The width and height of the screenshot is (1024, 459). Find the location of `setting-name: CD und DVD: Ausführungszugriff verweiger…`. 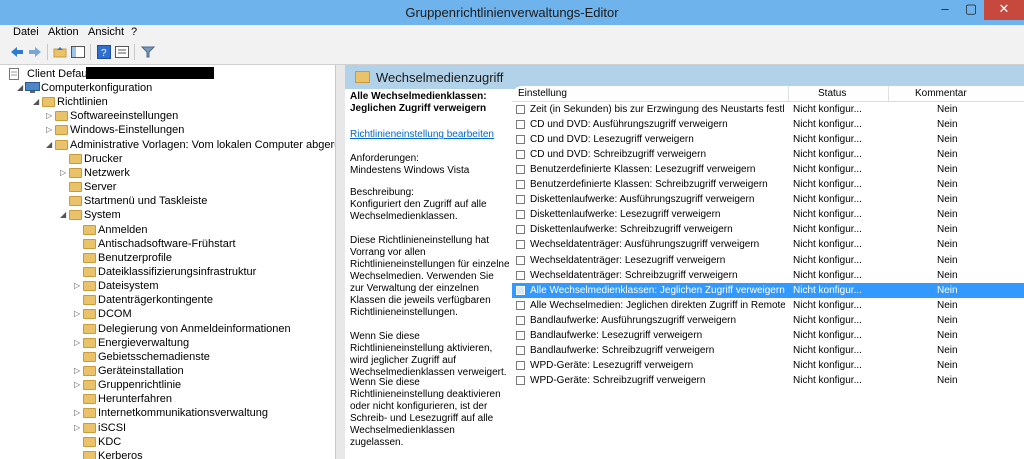

setting-name: CD und DVD: Ausführungszugriff verweiger… is located at coordinates (629, 125).